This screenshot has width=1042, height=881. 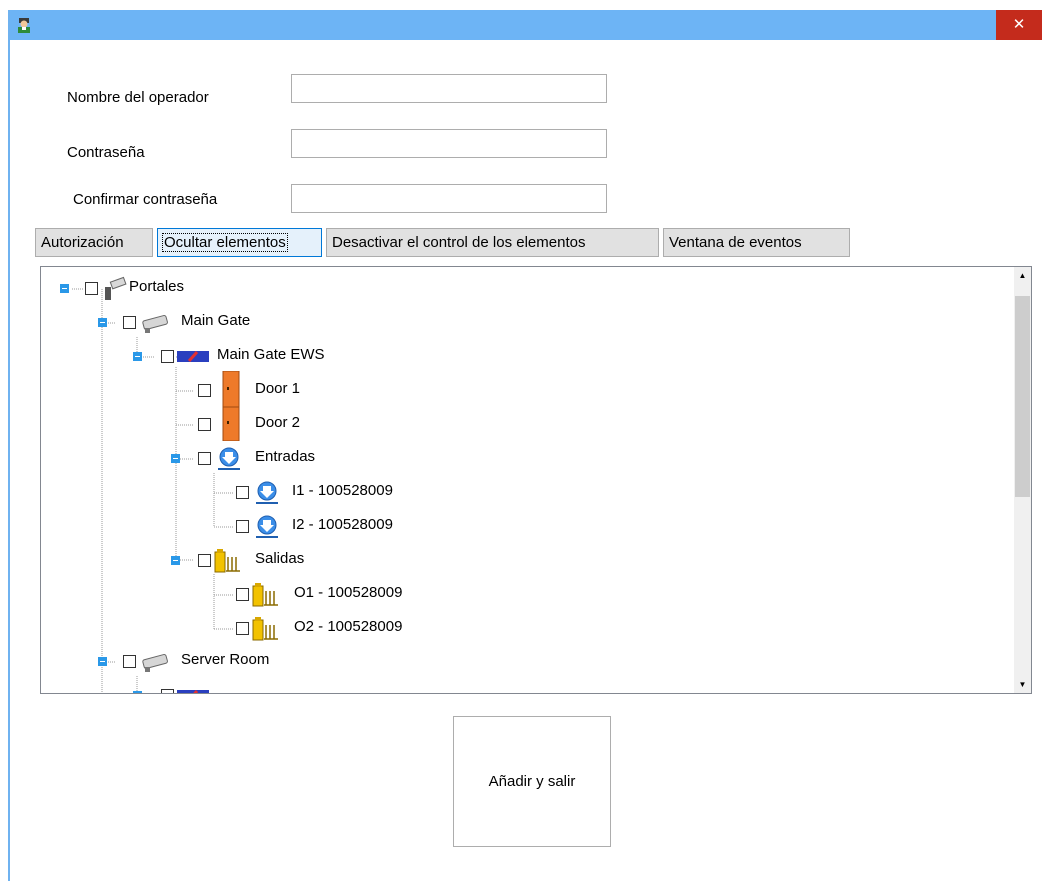 I want to click on tree-node-i1: I1 - 100528009, so click(x=241, y=493).